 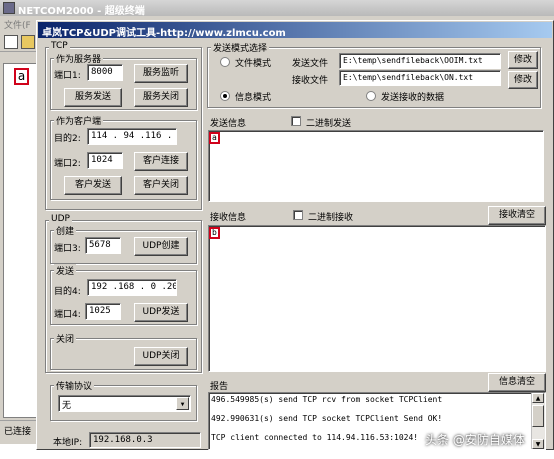 I want to click on report-label: 报告, so click(x=219, y=387).